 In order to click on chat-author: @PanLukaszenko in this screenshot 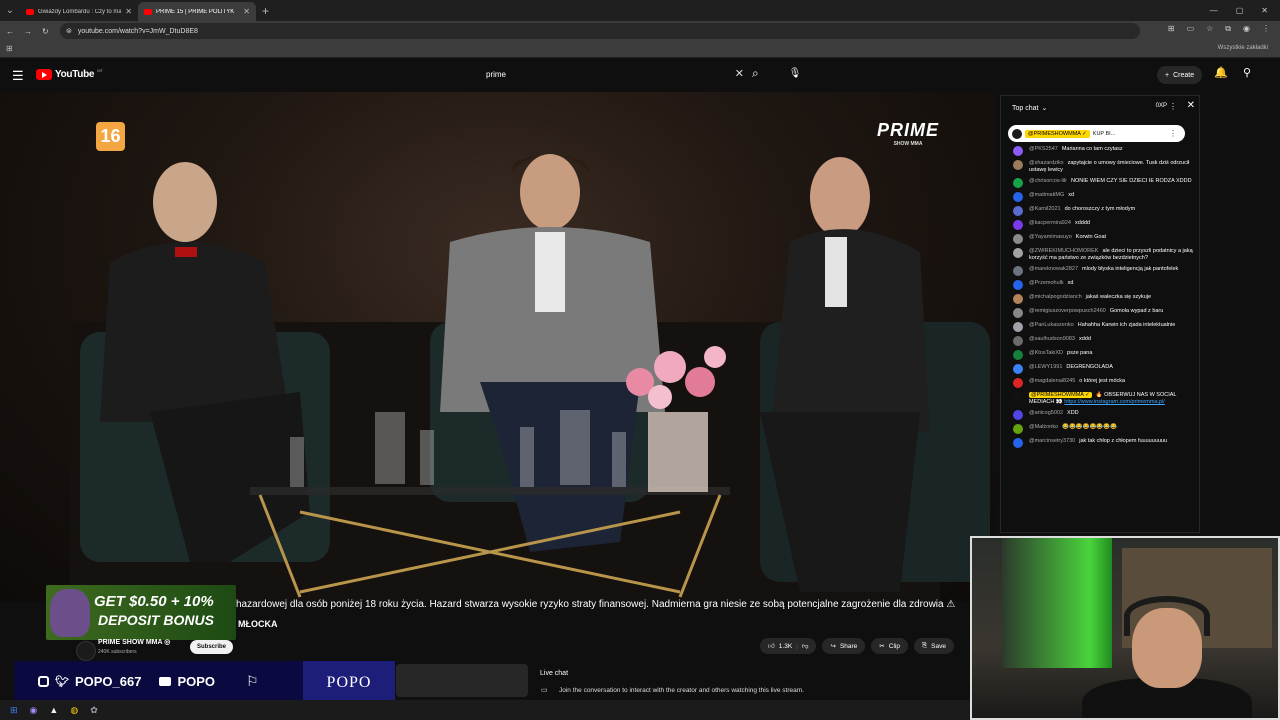, I will do `click(1051, 325)`.